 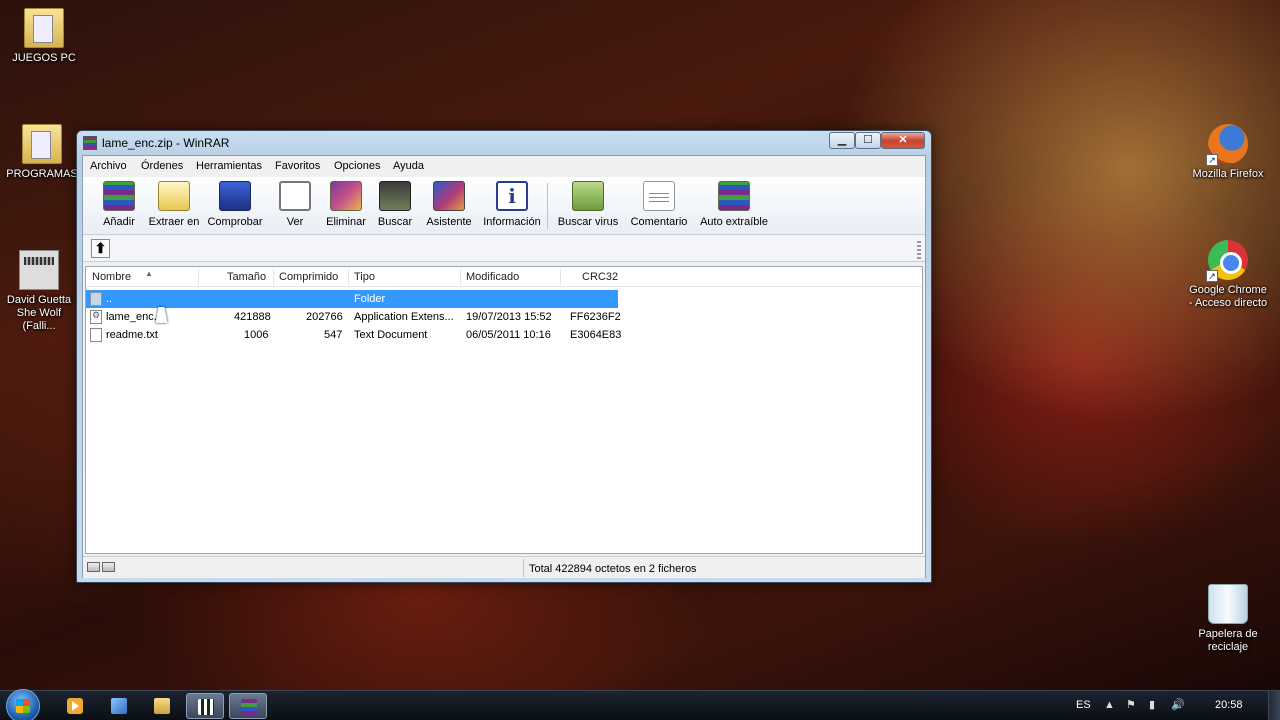 What do you see at coordinates (395, 222) in the screenshot?
I see `find-label: Buscar` at bounding box center [395, 222].